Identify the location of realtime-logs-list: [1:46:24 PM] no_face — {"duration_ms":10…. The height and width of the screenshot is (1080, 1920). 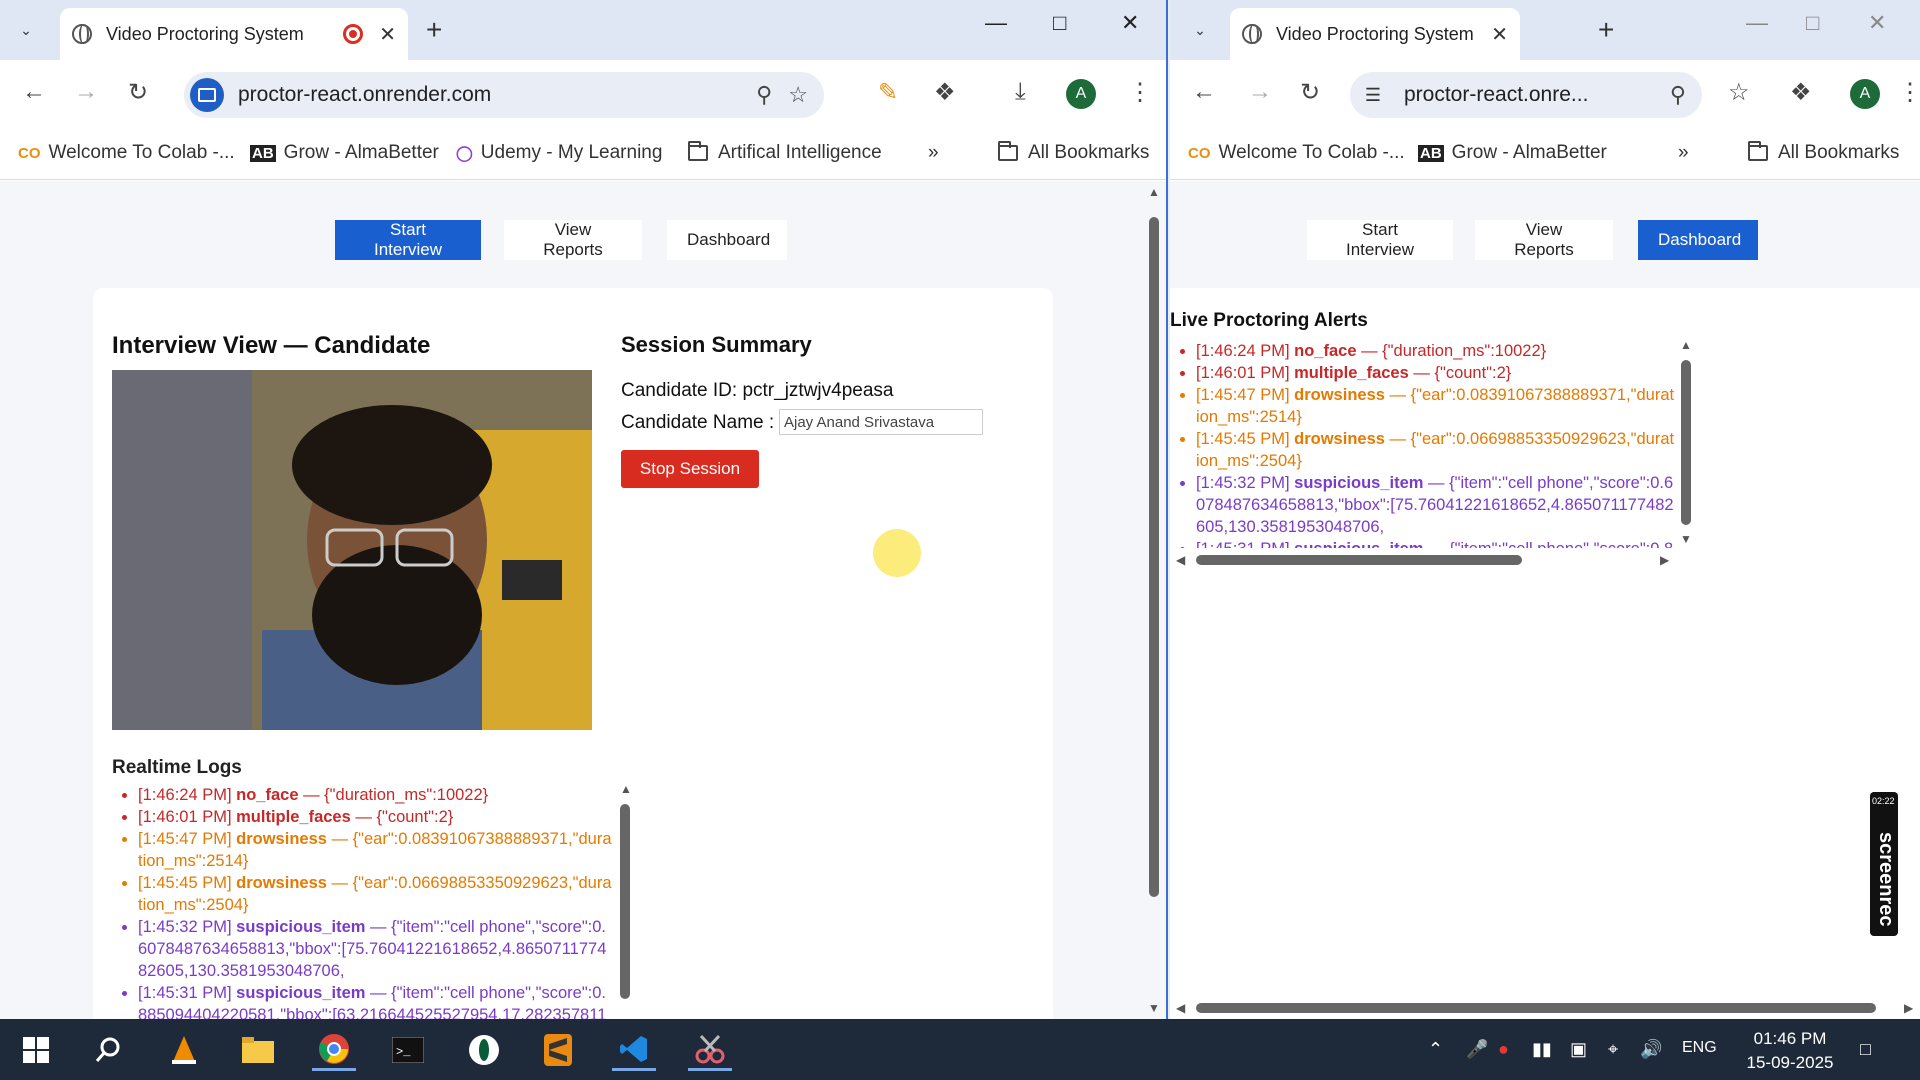
(362, 901).